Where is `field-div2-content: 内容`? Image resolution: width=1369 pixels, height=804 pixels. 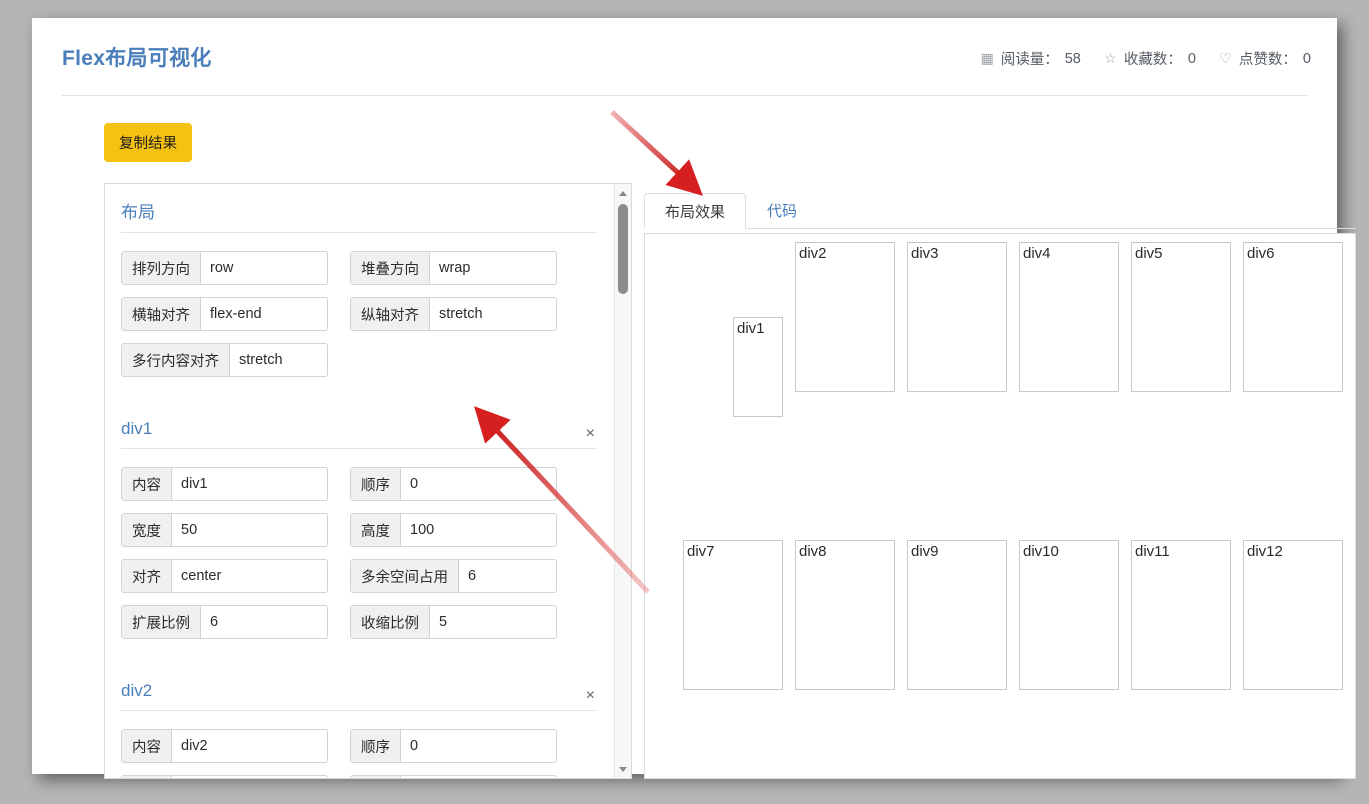 field-div2-content: 内容 is located at coordinates (224, 746).